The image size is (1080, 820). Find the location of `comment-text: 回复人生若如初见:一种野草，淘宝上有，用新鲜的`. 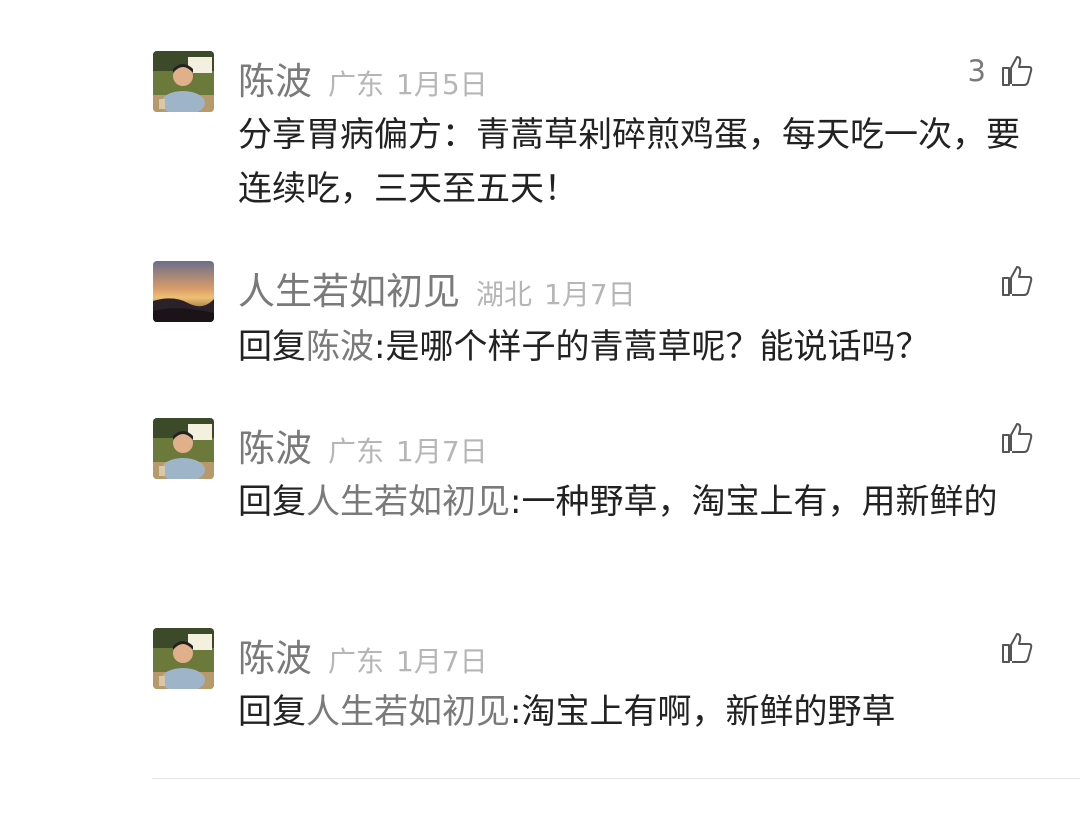

comment-text: 回复人生若如初见:一种野草，淘宝上有，用新鲜的 is located at coordinates (640, 502).